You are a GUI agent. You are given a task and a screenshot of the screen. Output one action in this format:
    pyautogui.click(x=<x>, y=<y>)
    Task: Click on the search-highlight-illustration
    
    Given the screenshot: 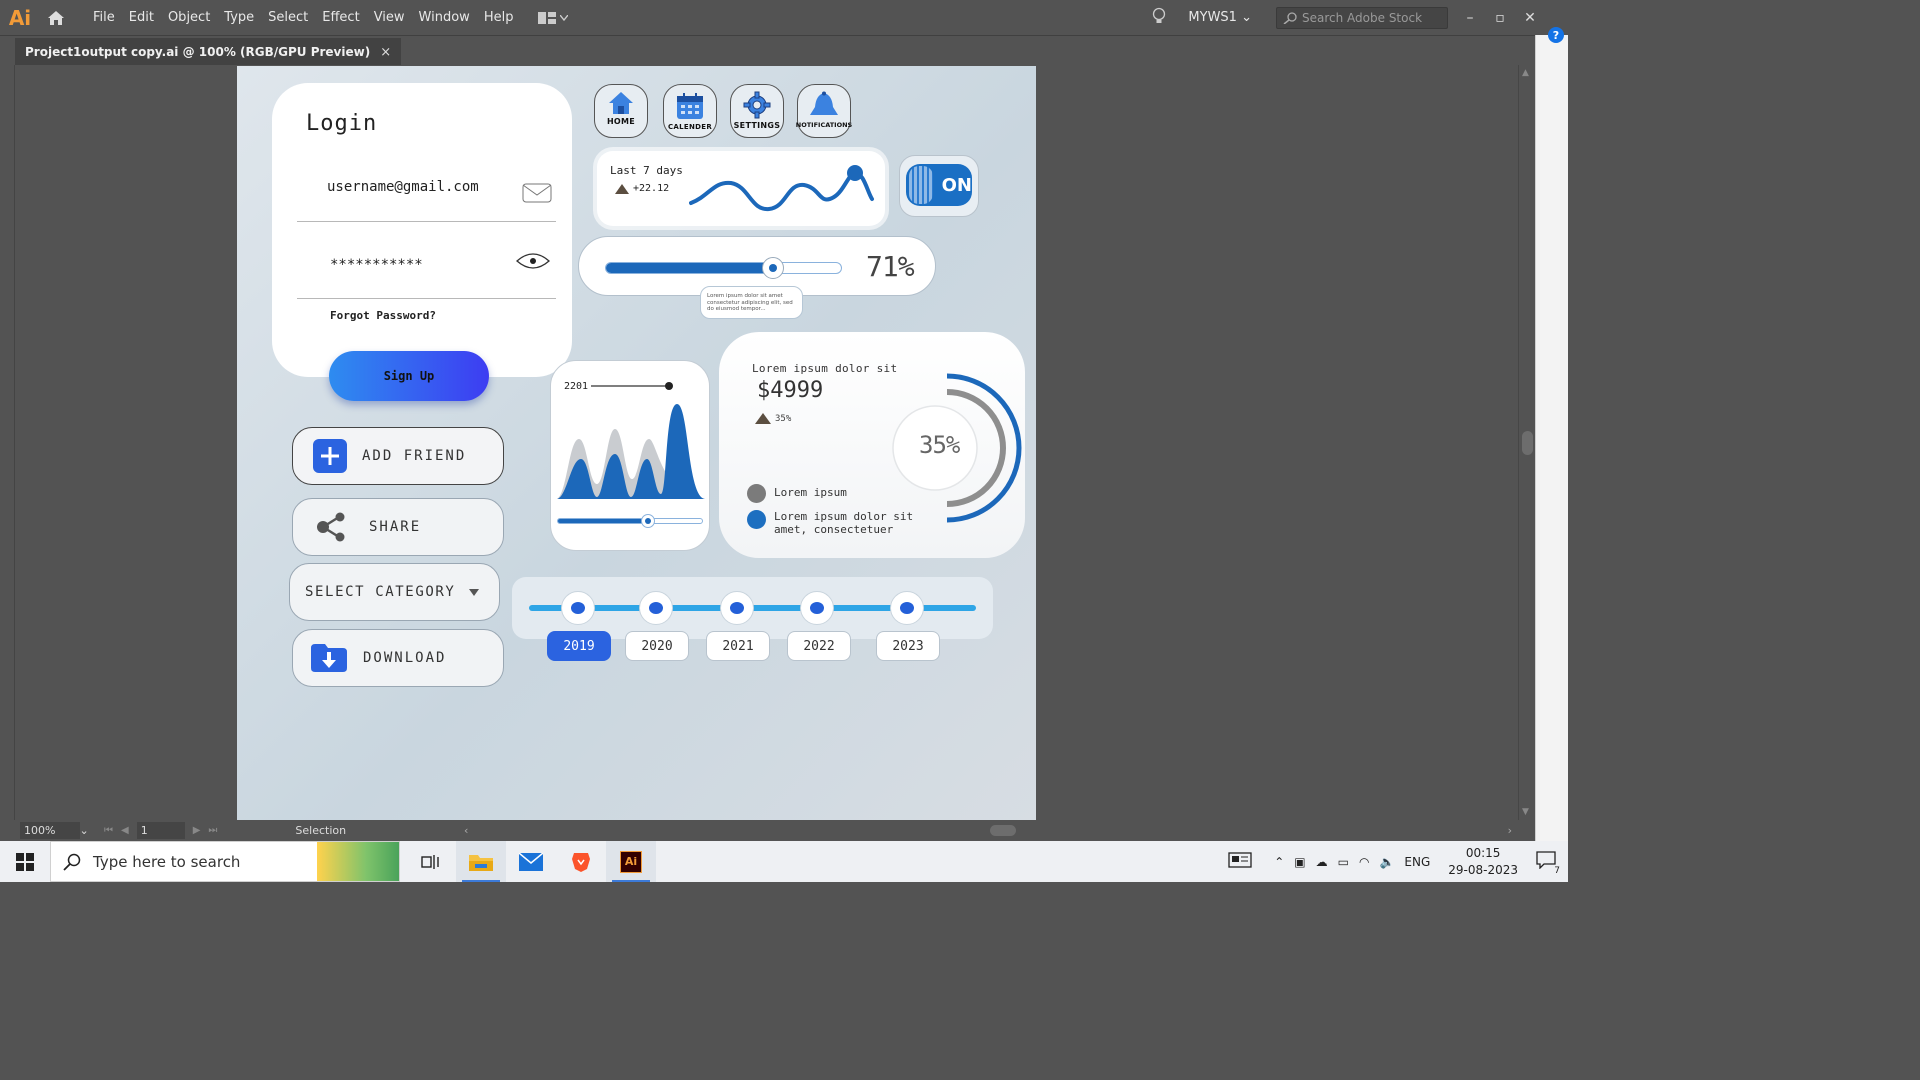 What is the action you would take?
    pyautogui.click(x=358, y=861)
    